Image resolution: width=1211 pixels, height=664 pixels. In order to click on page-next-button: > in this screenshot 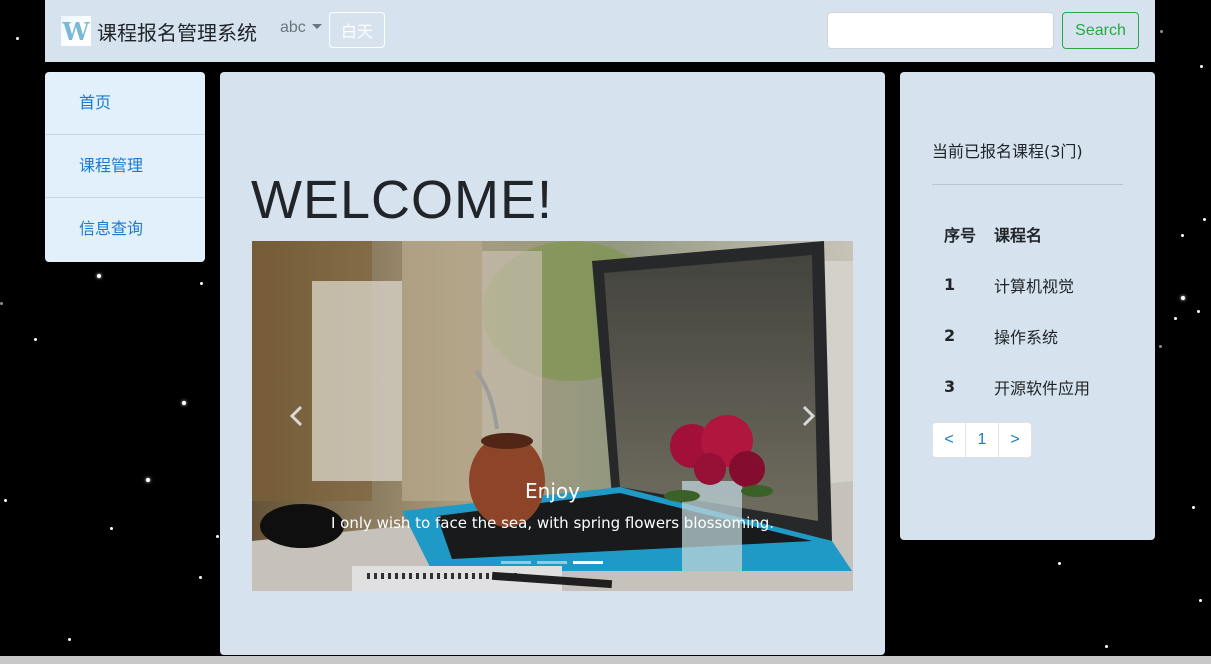, I will do `click(1015, 440)`.